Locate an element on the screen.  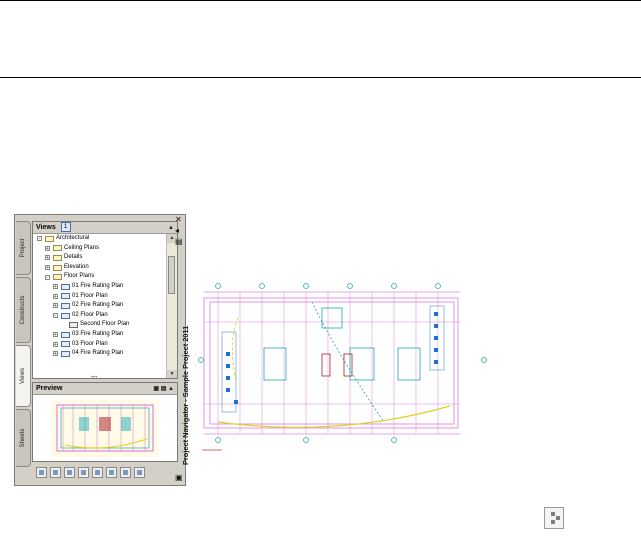
tab-constructs: Constructs is located at coordinates (23, 310).